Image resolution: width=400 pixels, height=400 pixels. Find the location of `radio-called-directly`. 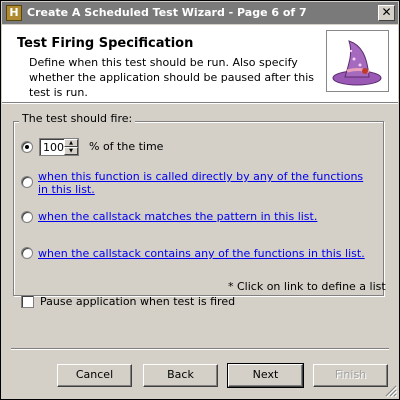

radio-called-directly is located at coordinates (27, 182).